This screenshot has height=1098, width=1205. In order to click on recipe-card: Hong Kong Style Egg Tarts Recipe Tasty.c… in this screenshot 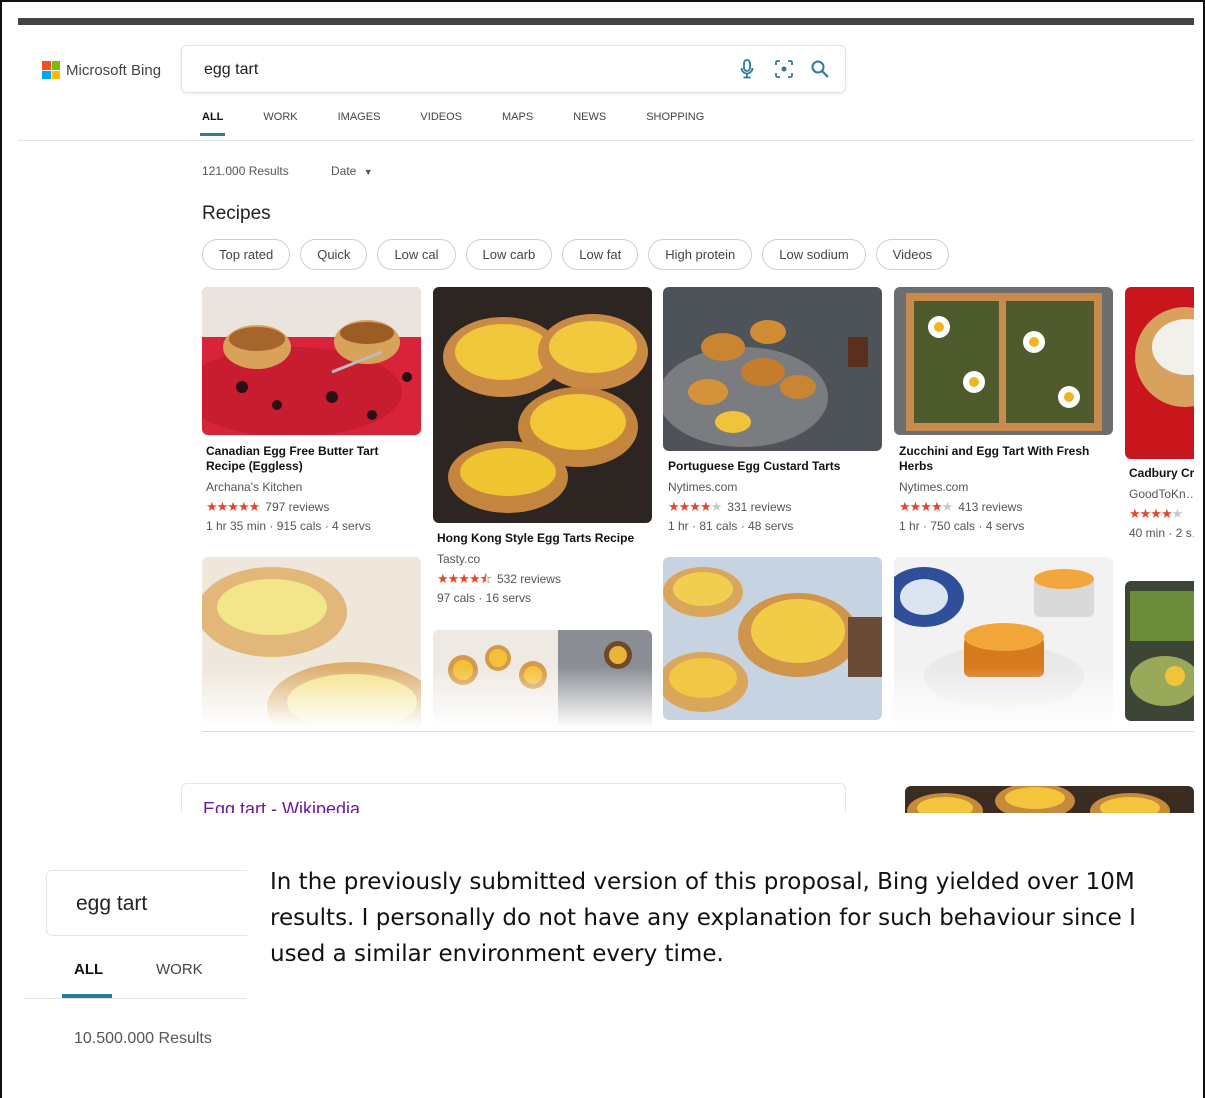, I will do `click(542, 447)`.